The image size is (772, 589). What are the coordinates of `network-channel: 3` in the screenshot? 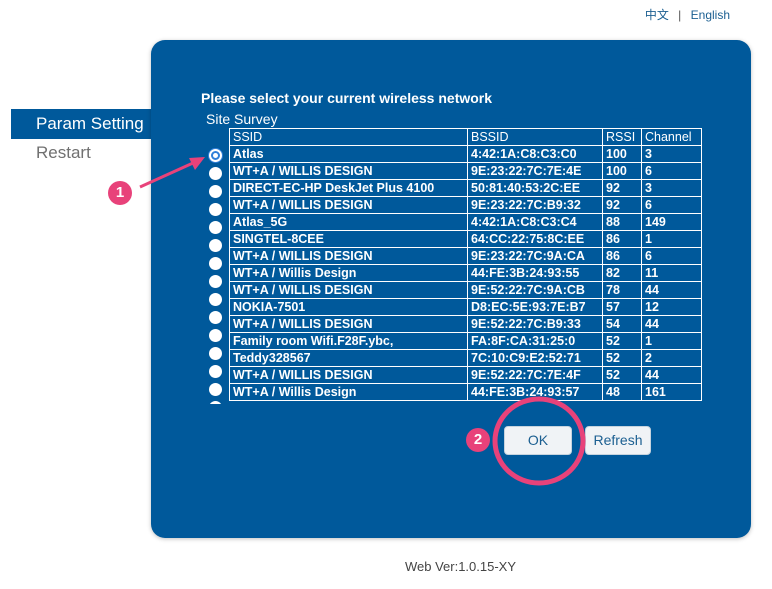 It's located at (671, 188).